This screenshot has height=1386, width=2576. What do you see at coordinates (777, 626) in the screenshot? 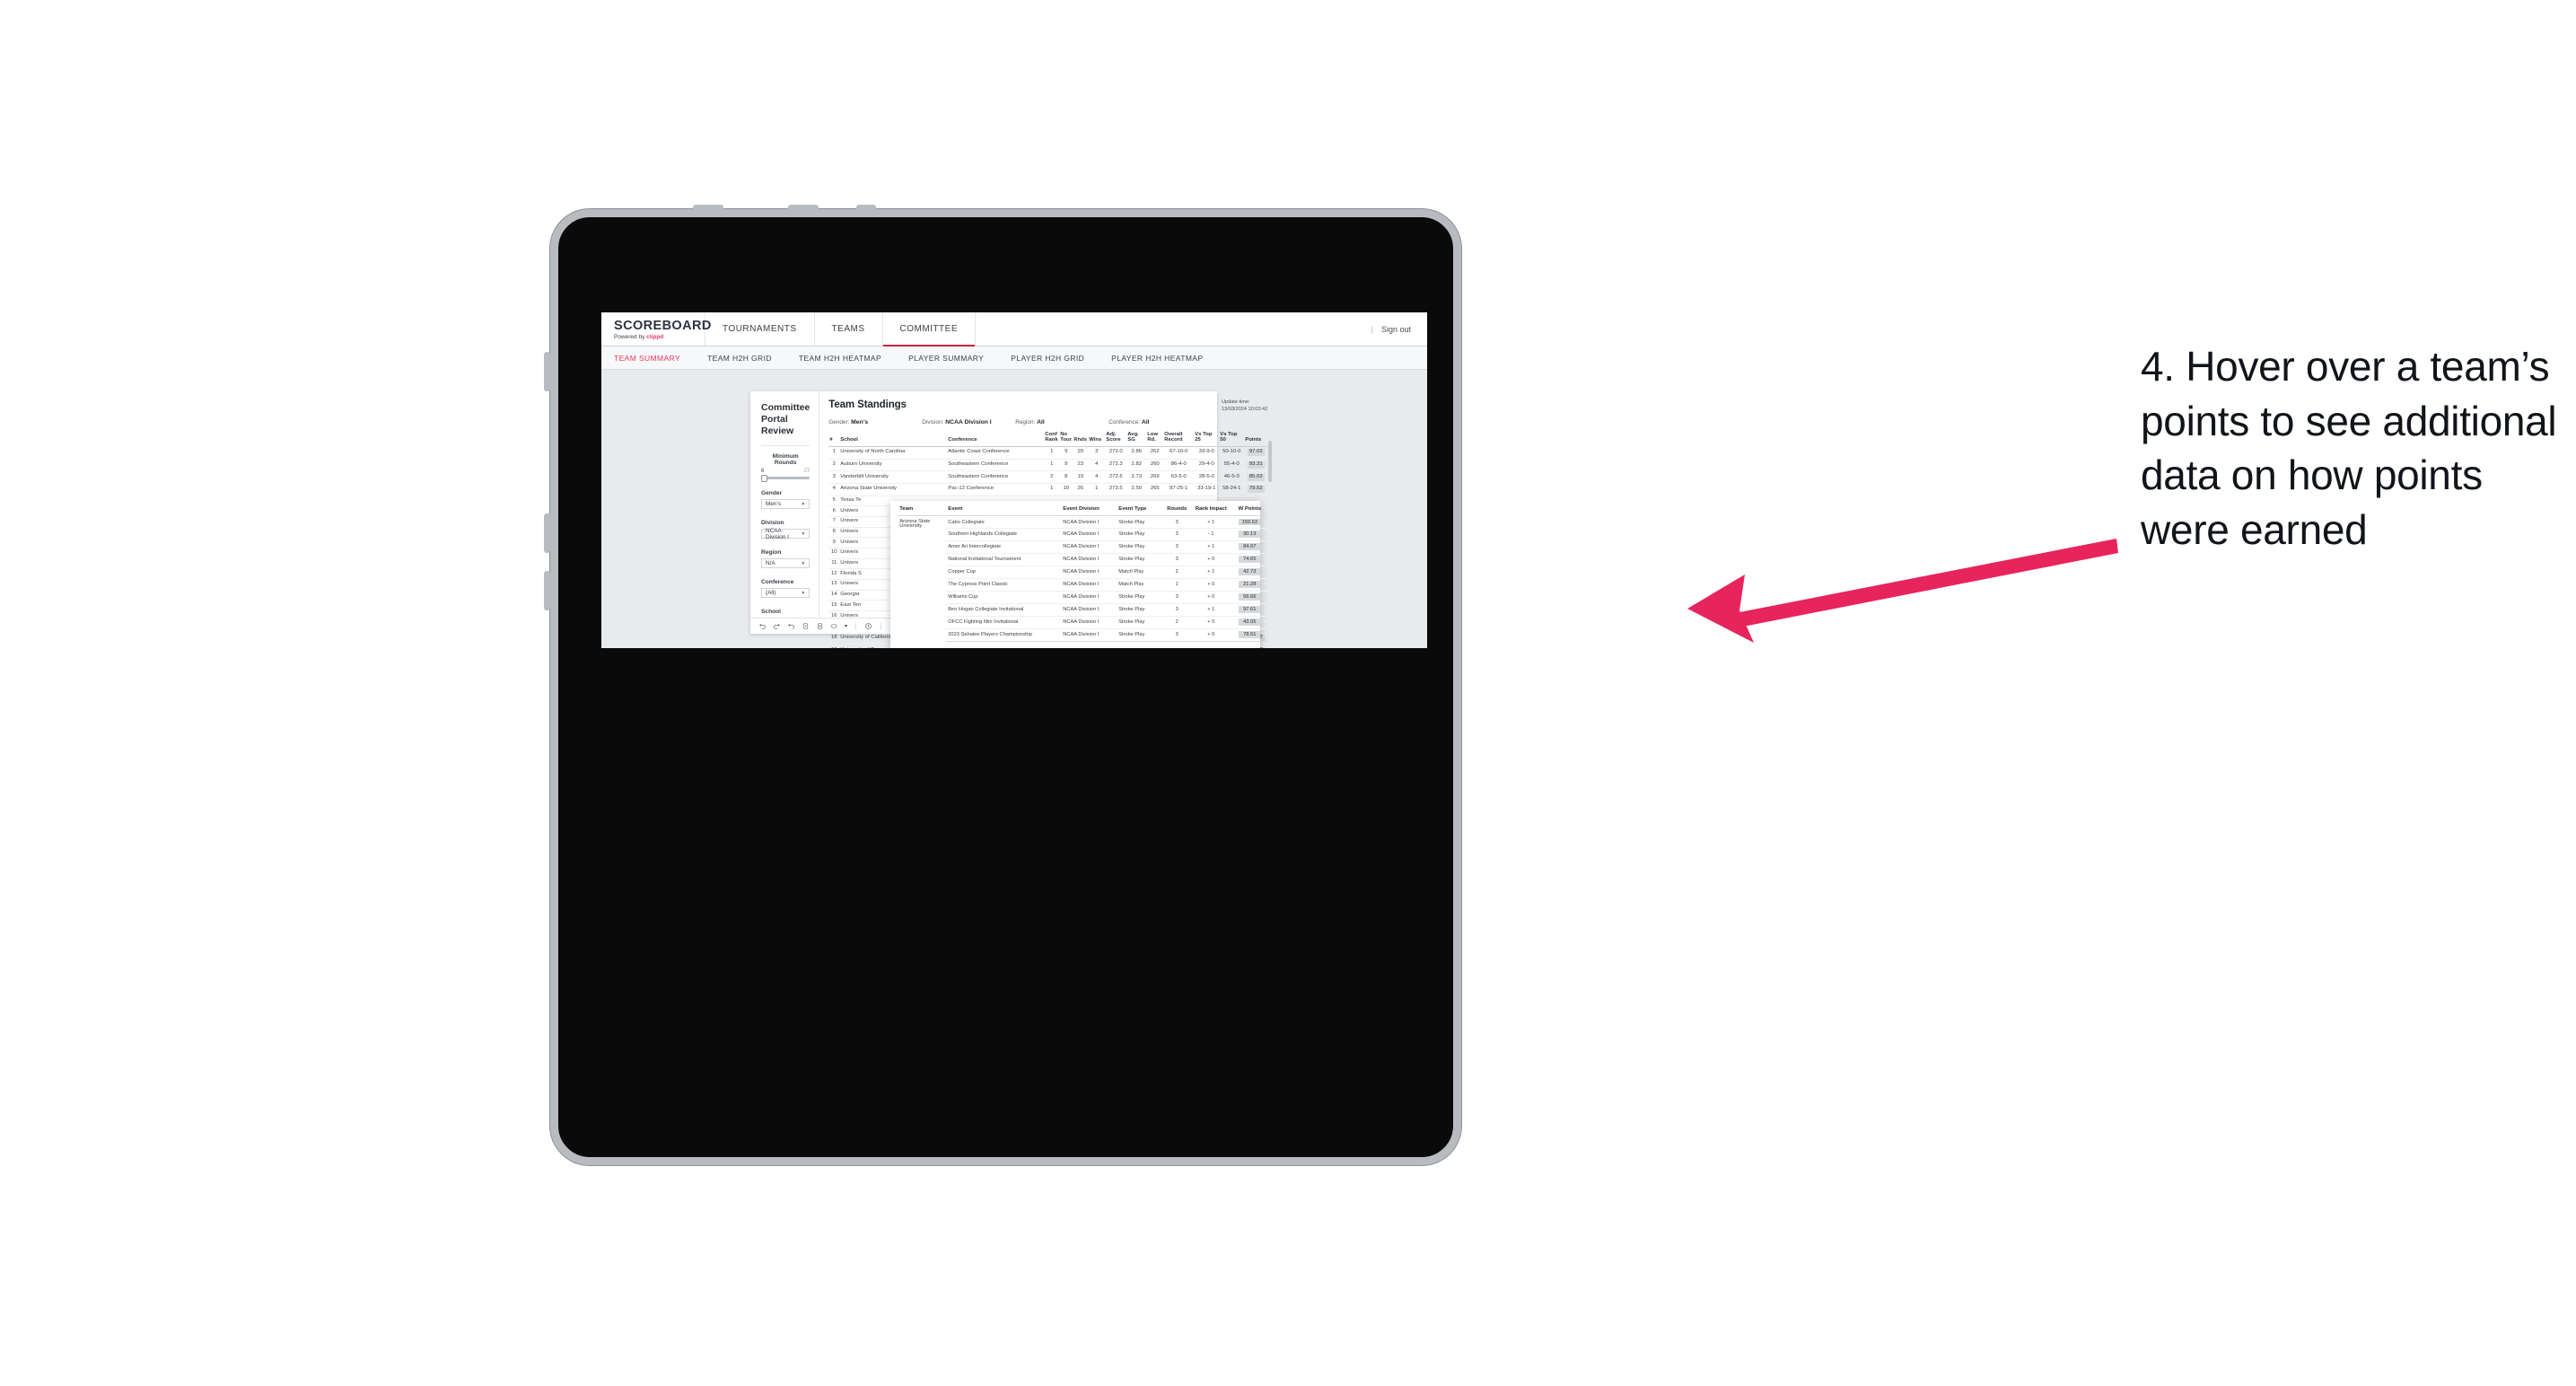
I see `redo-icon` at bounding box center [777, 626].